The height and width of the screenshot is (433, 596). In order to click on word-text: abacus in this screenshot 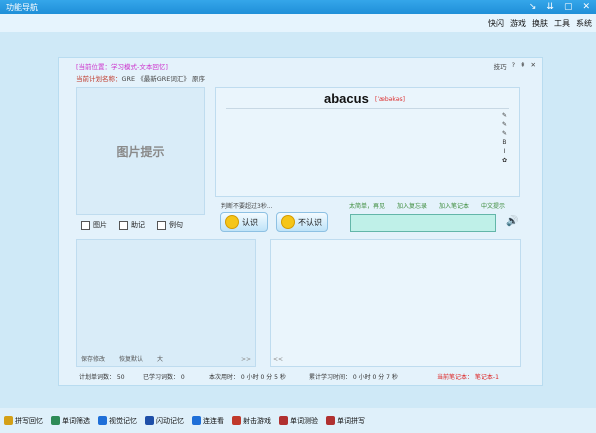, I will do `click(346, 98)`.